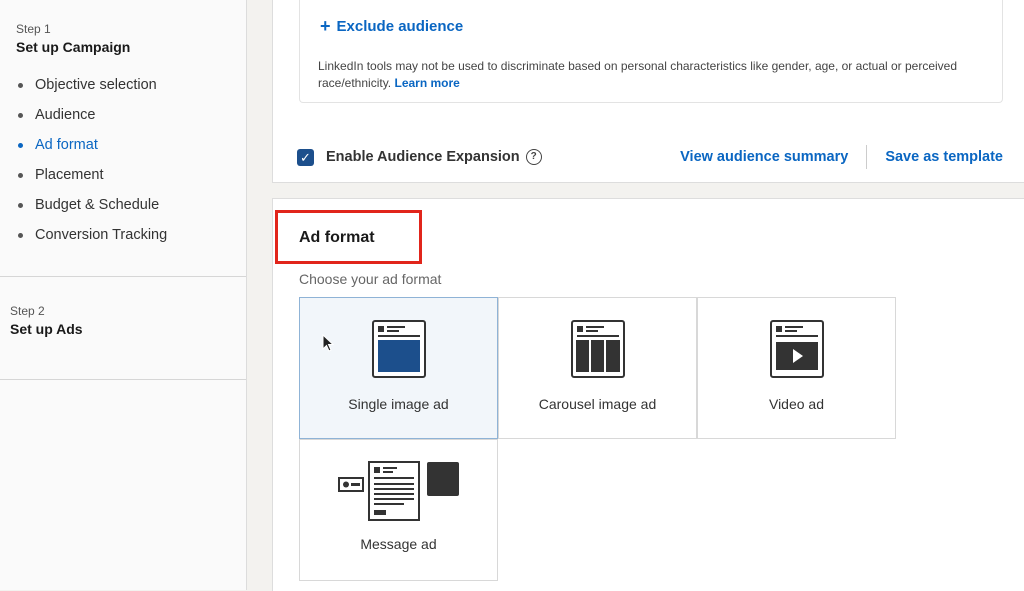 The height and width of the screenshot is (591, 1024). Describe the element at coordinates (33, 29) in the screenshot. I see `step-1-number: Step 1` at that location.